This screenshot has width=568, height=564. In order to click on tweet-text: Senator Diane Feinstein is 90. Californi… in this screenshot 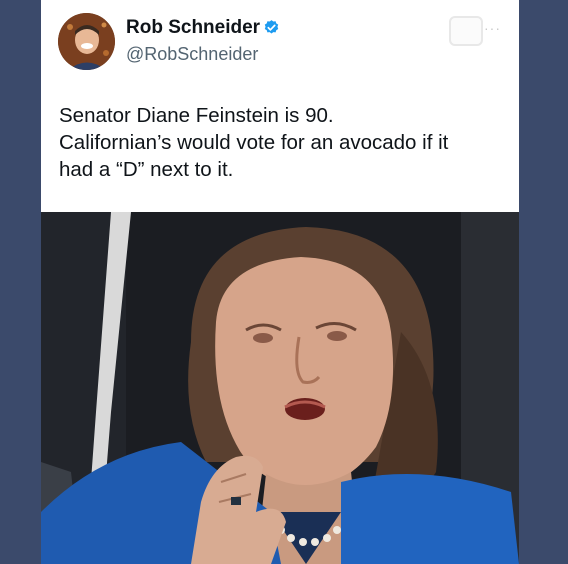, I will do `click(284, 142)`.